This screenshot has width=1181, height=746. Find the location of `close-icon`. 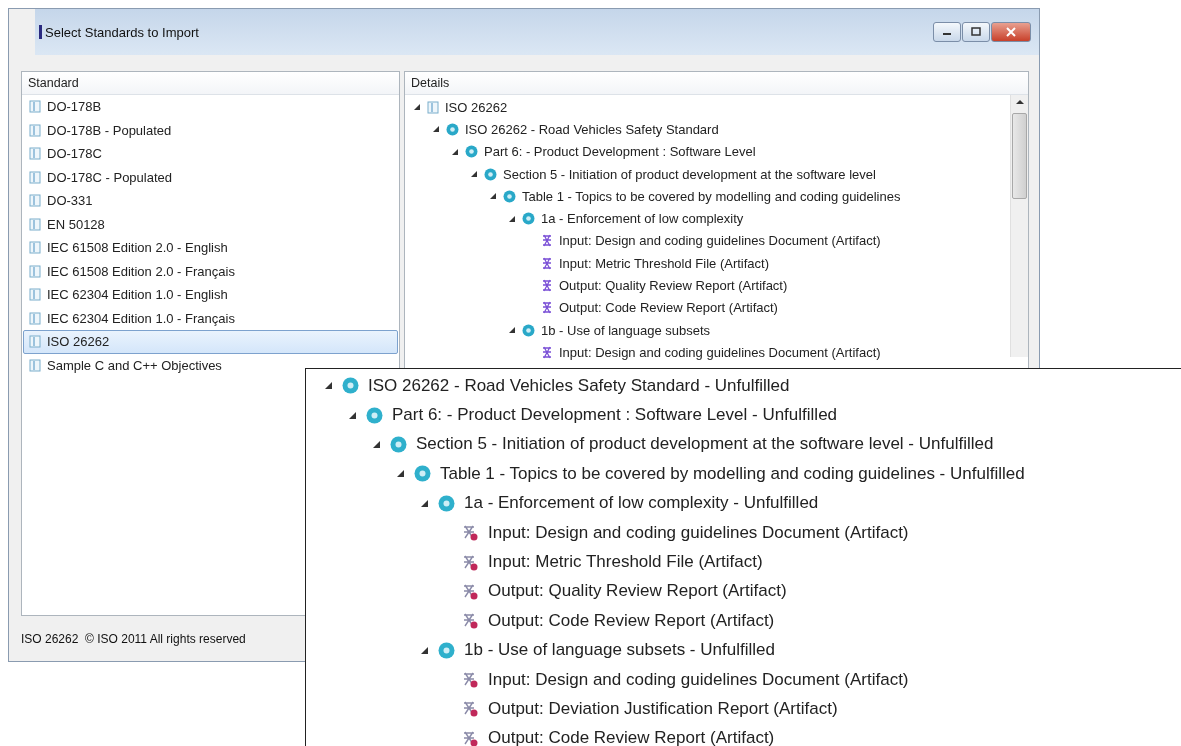

close-icon is located at coordinates (1011, 32).